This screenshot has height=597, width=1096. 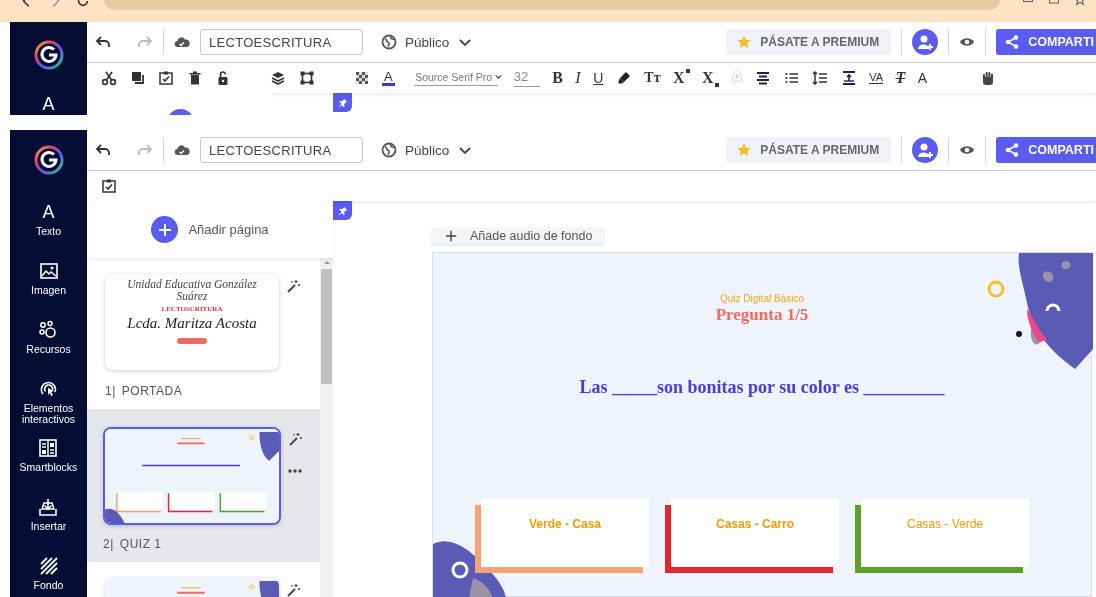 I want to click on clear-format-button: T, so click(x=900, y=78).